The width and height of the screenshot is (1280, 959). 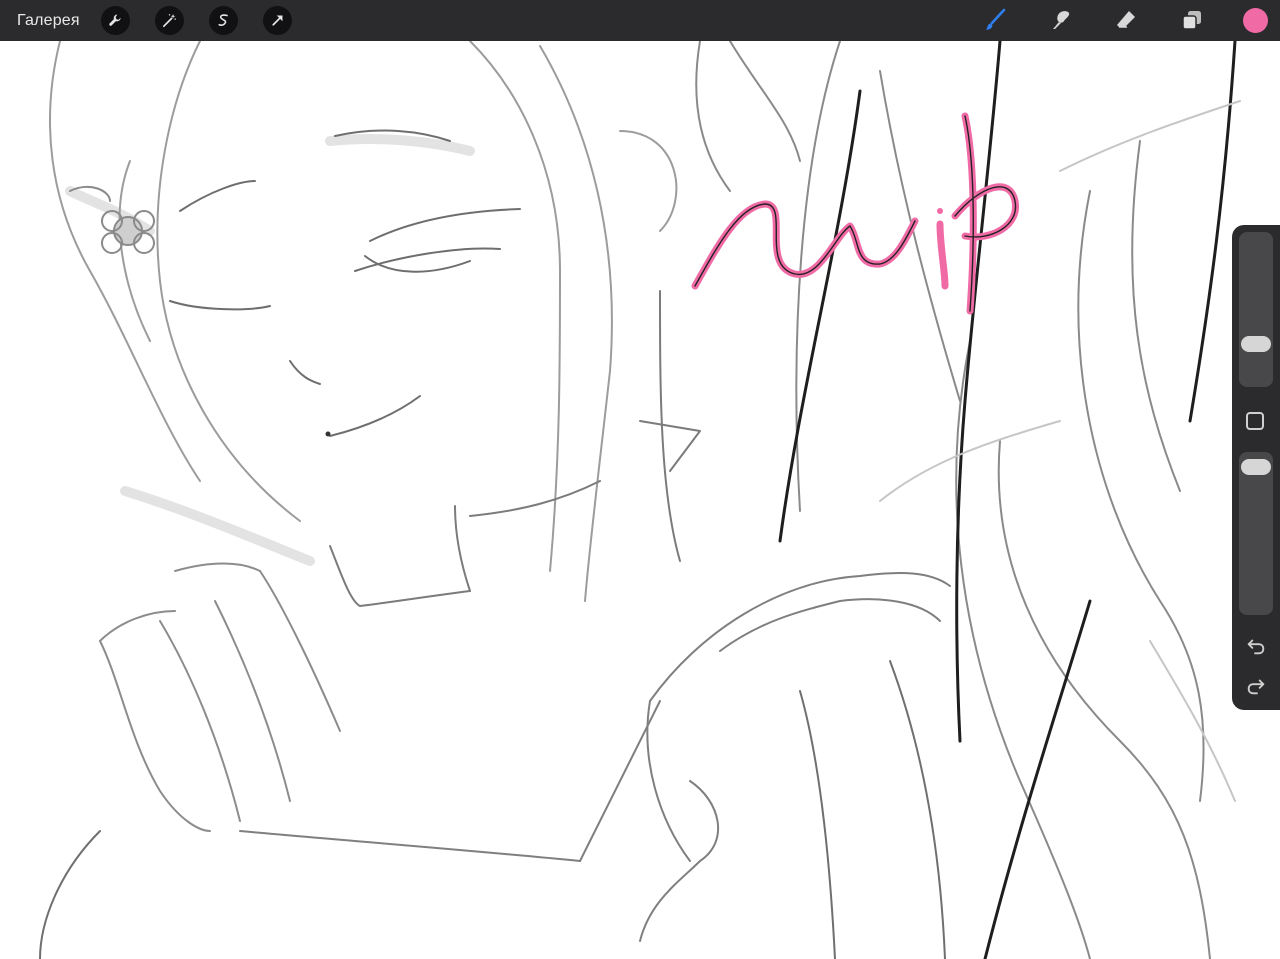 I want to click on actions-button, so click(x=115, y=20).